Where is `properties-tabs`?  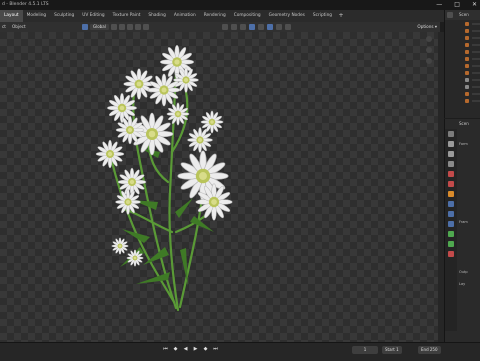
properties-tabs is located at coordinates (451, 230).